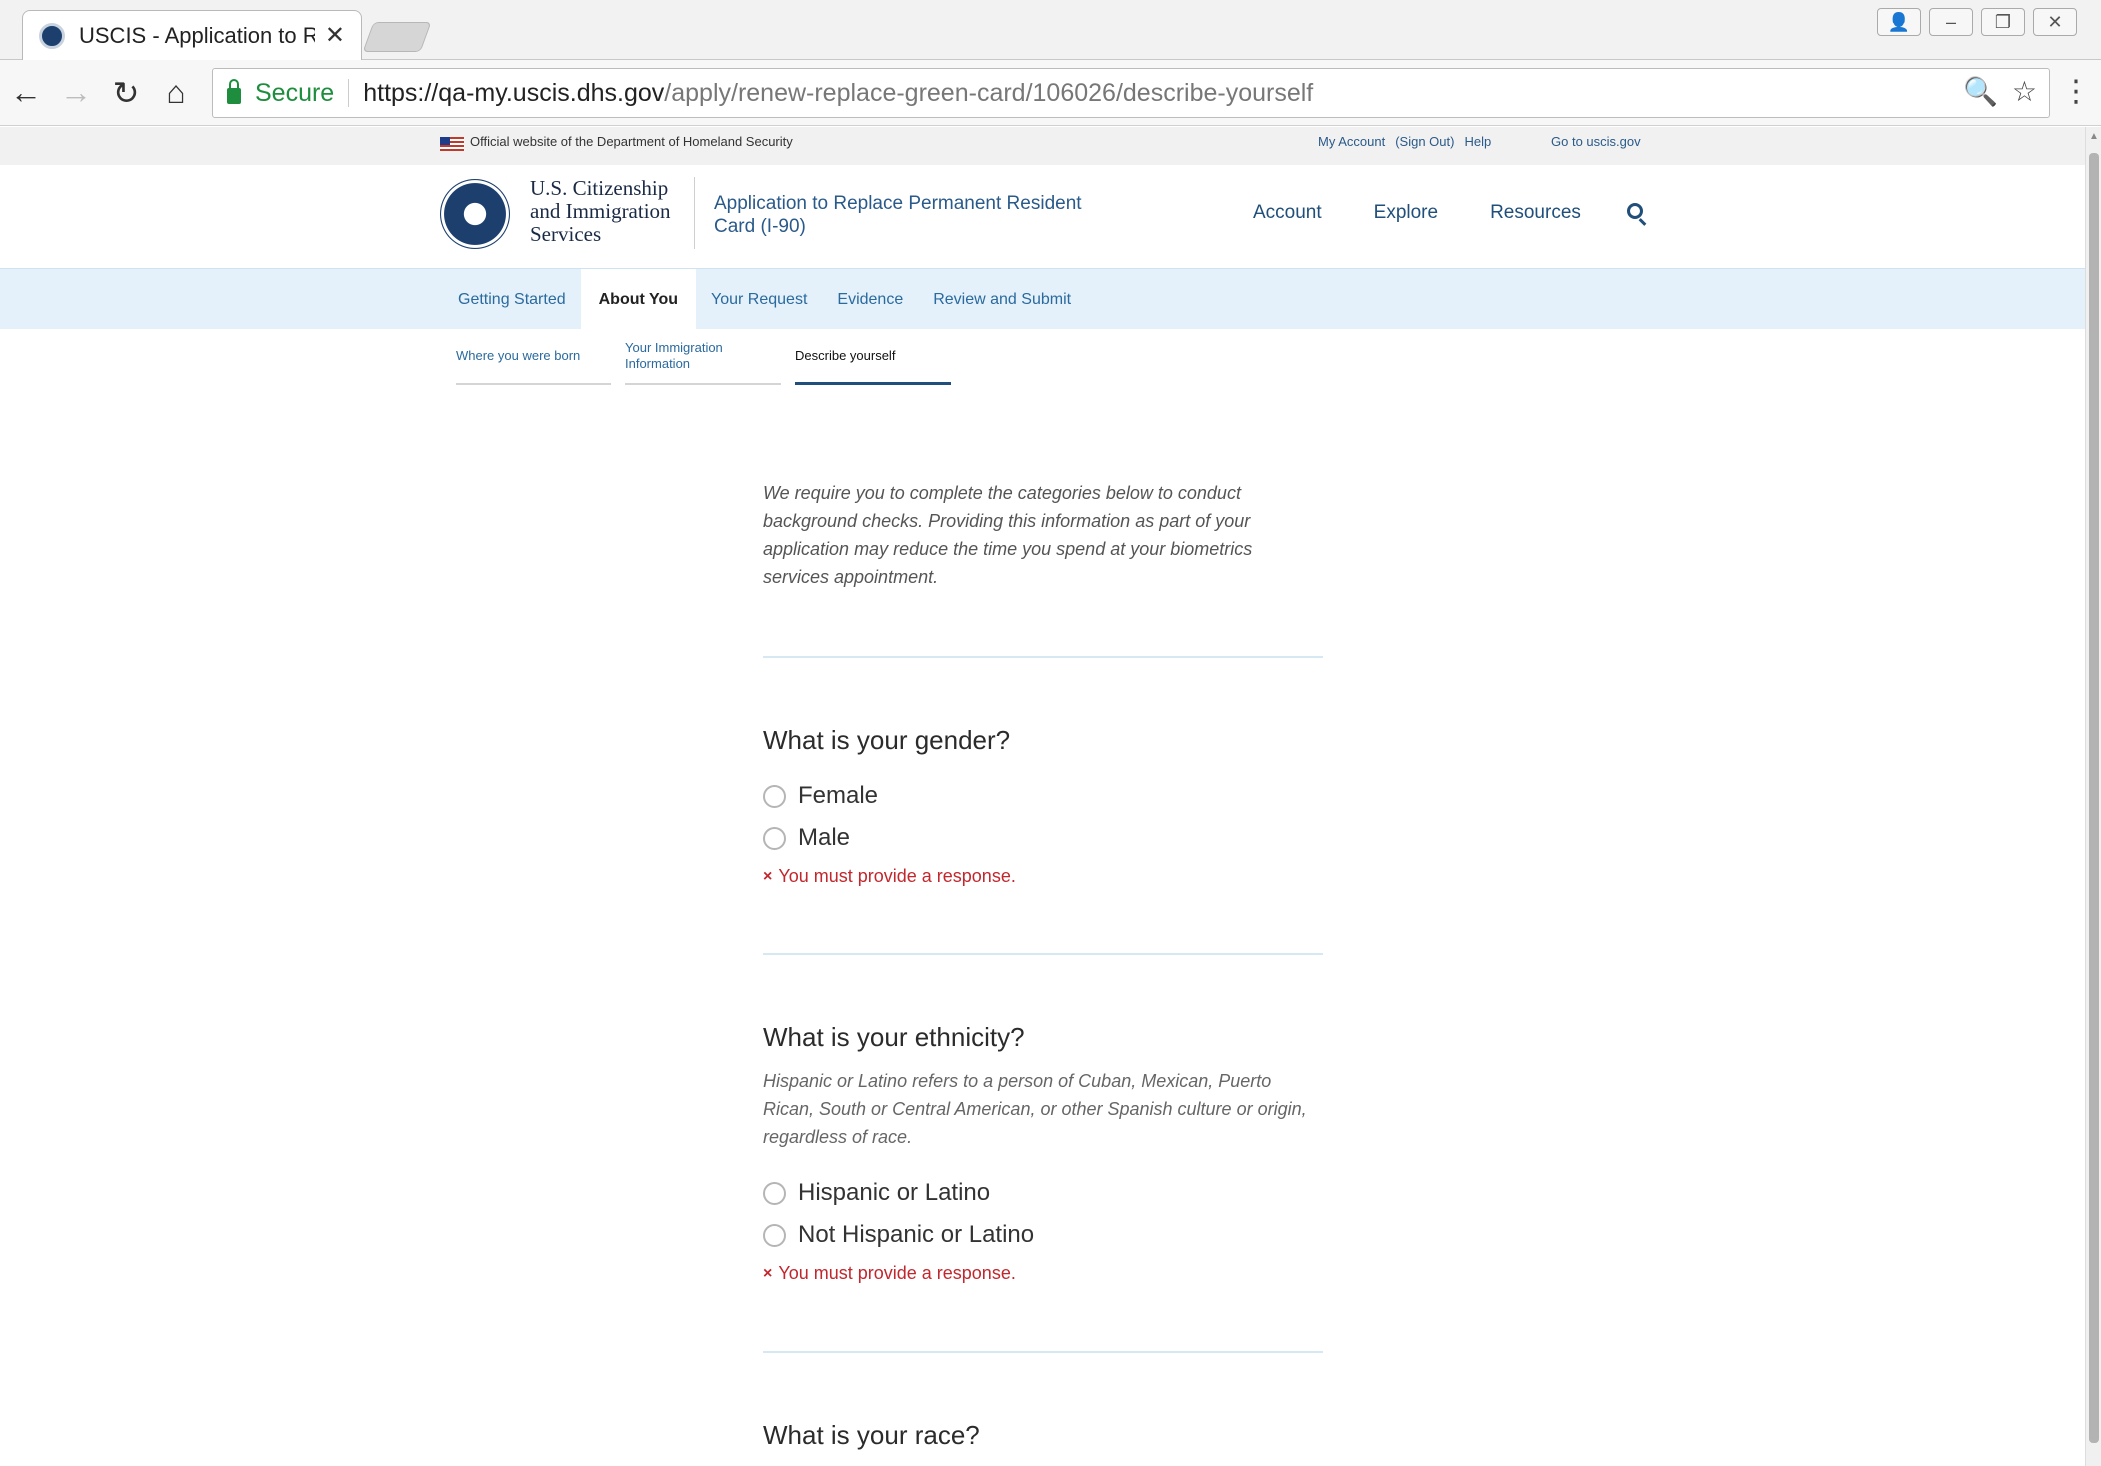 The height and width of the screenshot is (1466, 2101). I want to click on hispanic-radio, so click(774, 1193).